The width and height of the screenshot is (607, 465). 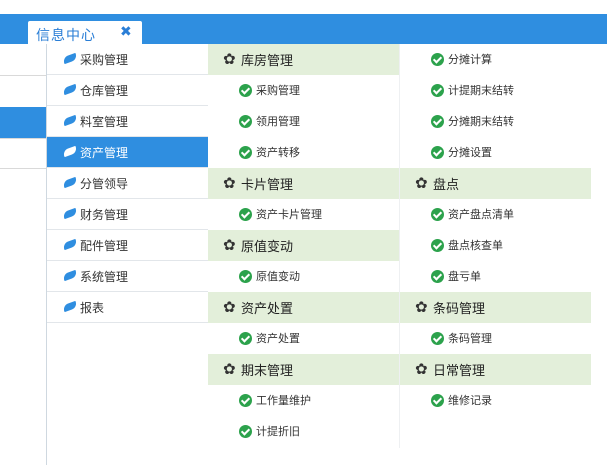 I want to click on group-label: 盘点, so click(x=446, y=185).